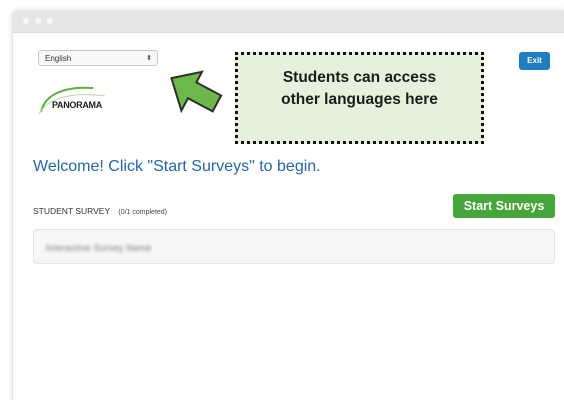 This screenshot has height=400, width=564. What do you see at coordinates (288, 21) in the screenshot?
I see `window-titlebar` at bounding box center [288, 21].